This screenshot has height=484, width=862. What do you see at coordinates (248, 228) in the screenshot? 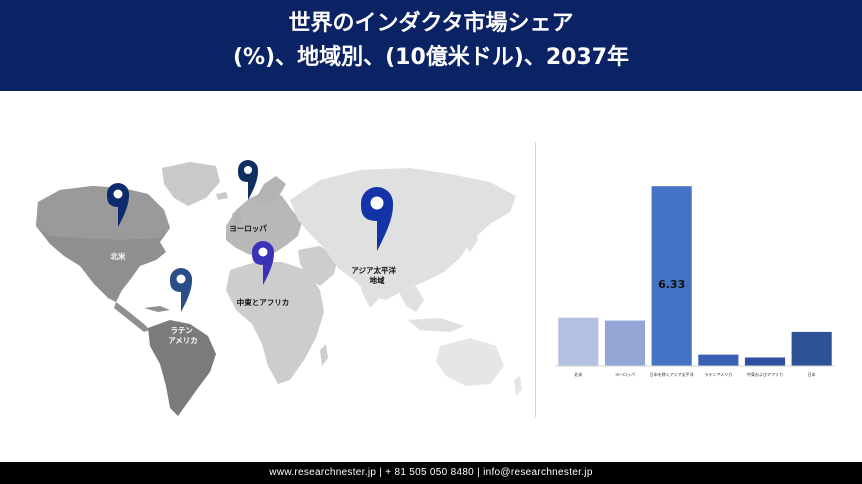
I see `region-label-europe: ヨーロッパ` at bounding box center [248, 228].